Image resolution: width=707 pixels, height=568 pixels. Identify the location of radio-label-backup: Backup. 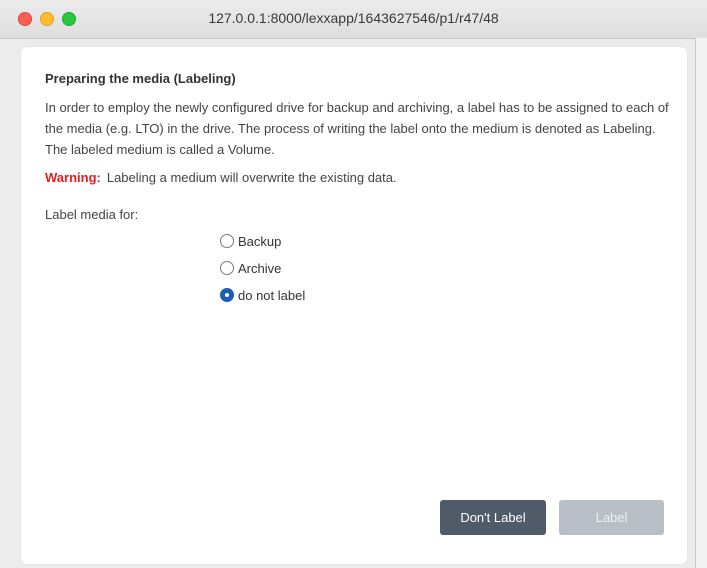
(259, 241).